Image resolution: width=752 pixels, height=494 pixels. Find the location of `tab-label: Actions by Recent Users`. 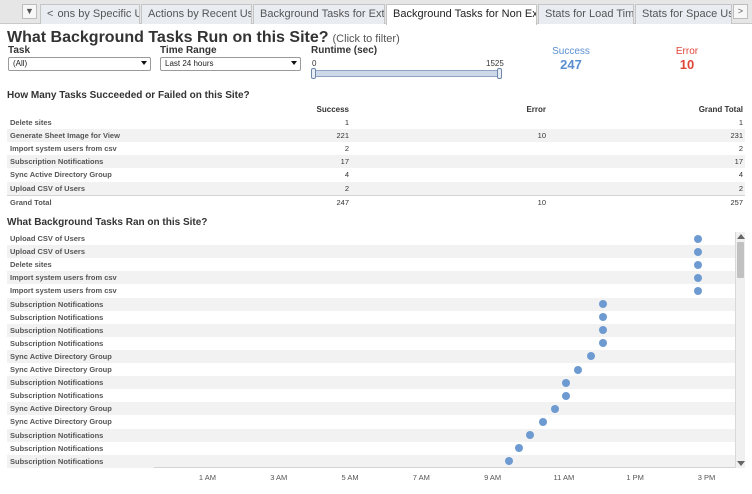

tab-label: Actions by Recent Users is located at coordinates (200, 14).